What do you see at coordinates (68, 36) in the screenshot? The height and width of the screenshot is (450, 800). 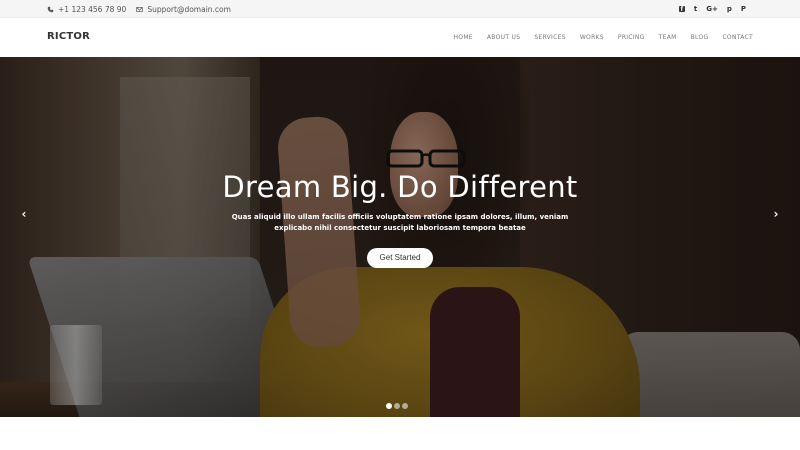 I see `brand-logo: RICTOR` at bounding box center [68, 36].